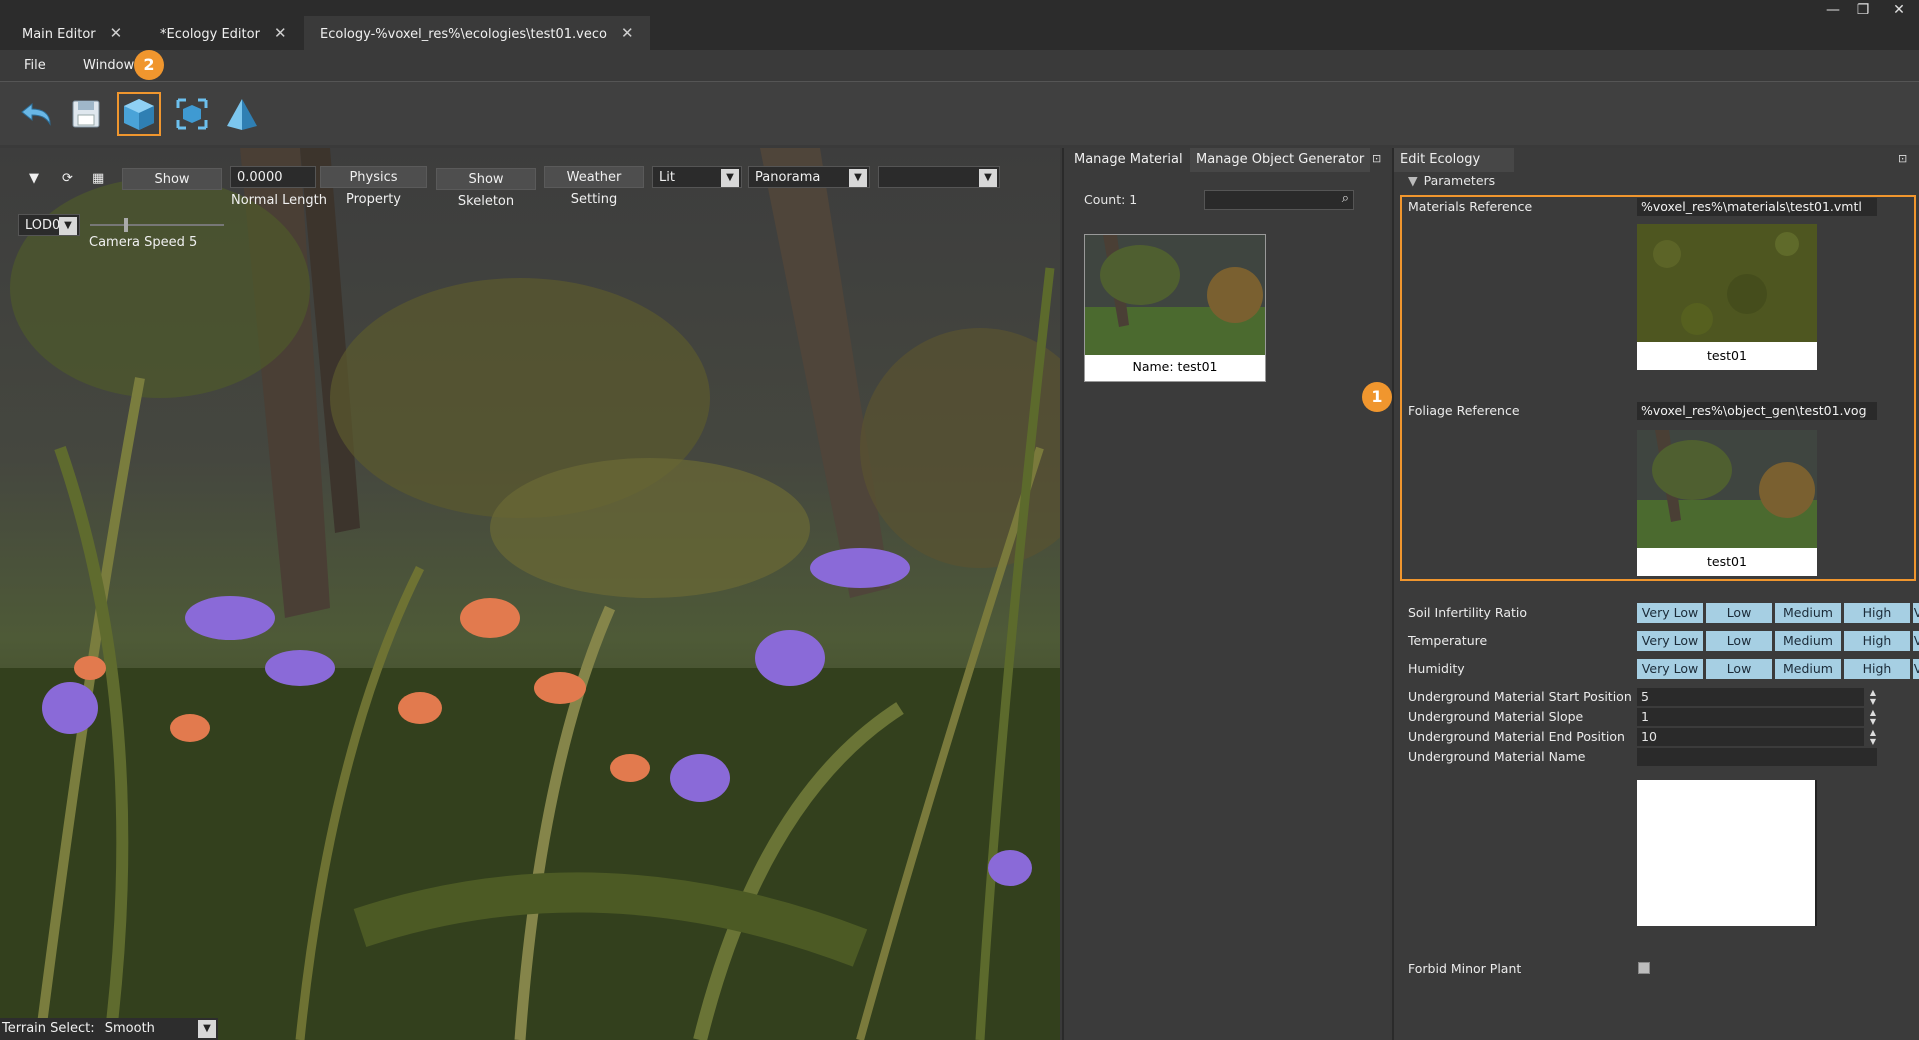  What do you see at coordinates (1873, 697) in the screenshot?
I see `start-position-stepper: ▲ ▼` at bounding box center [1873, 697].